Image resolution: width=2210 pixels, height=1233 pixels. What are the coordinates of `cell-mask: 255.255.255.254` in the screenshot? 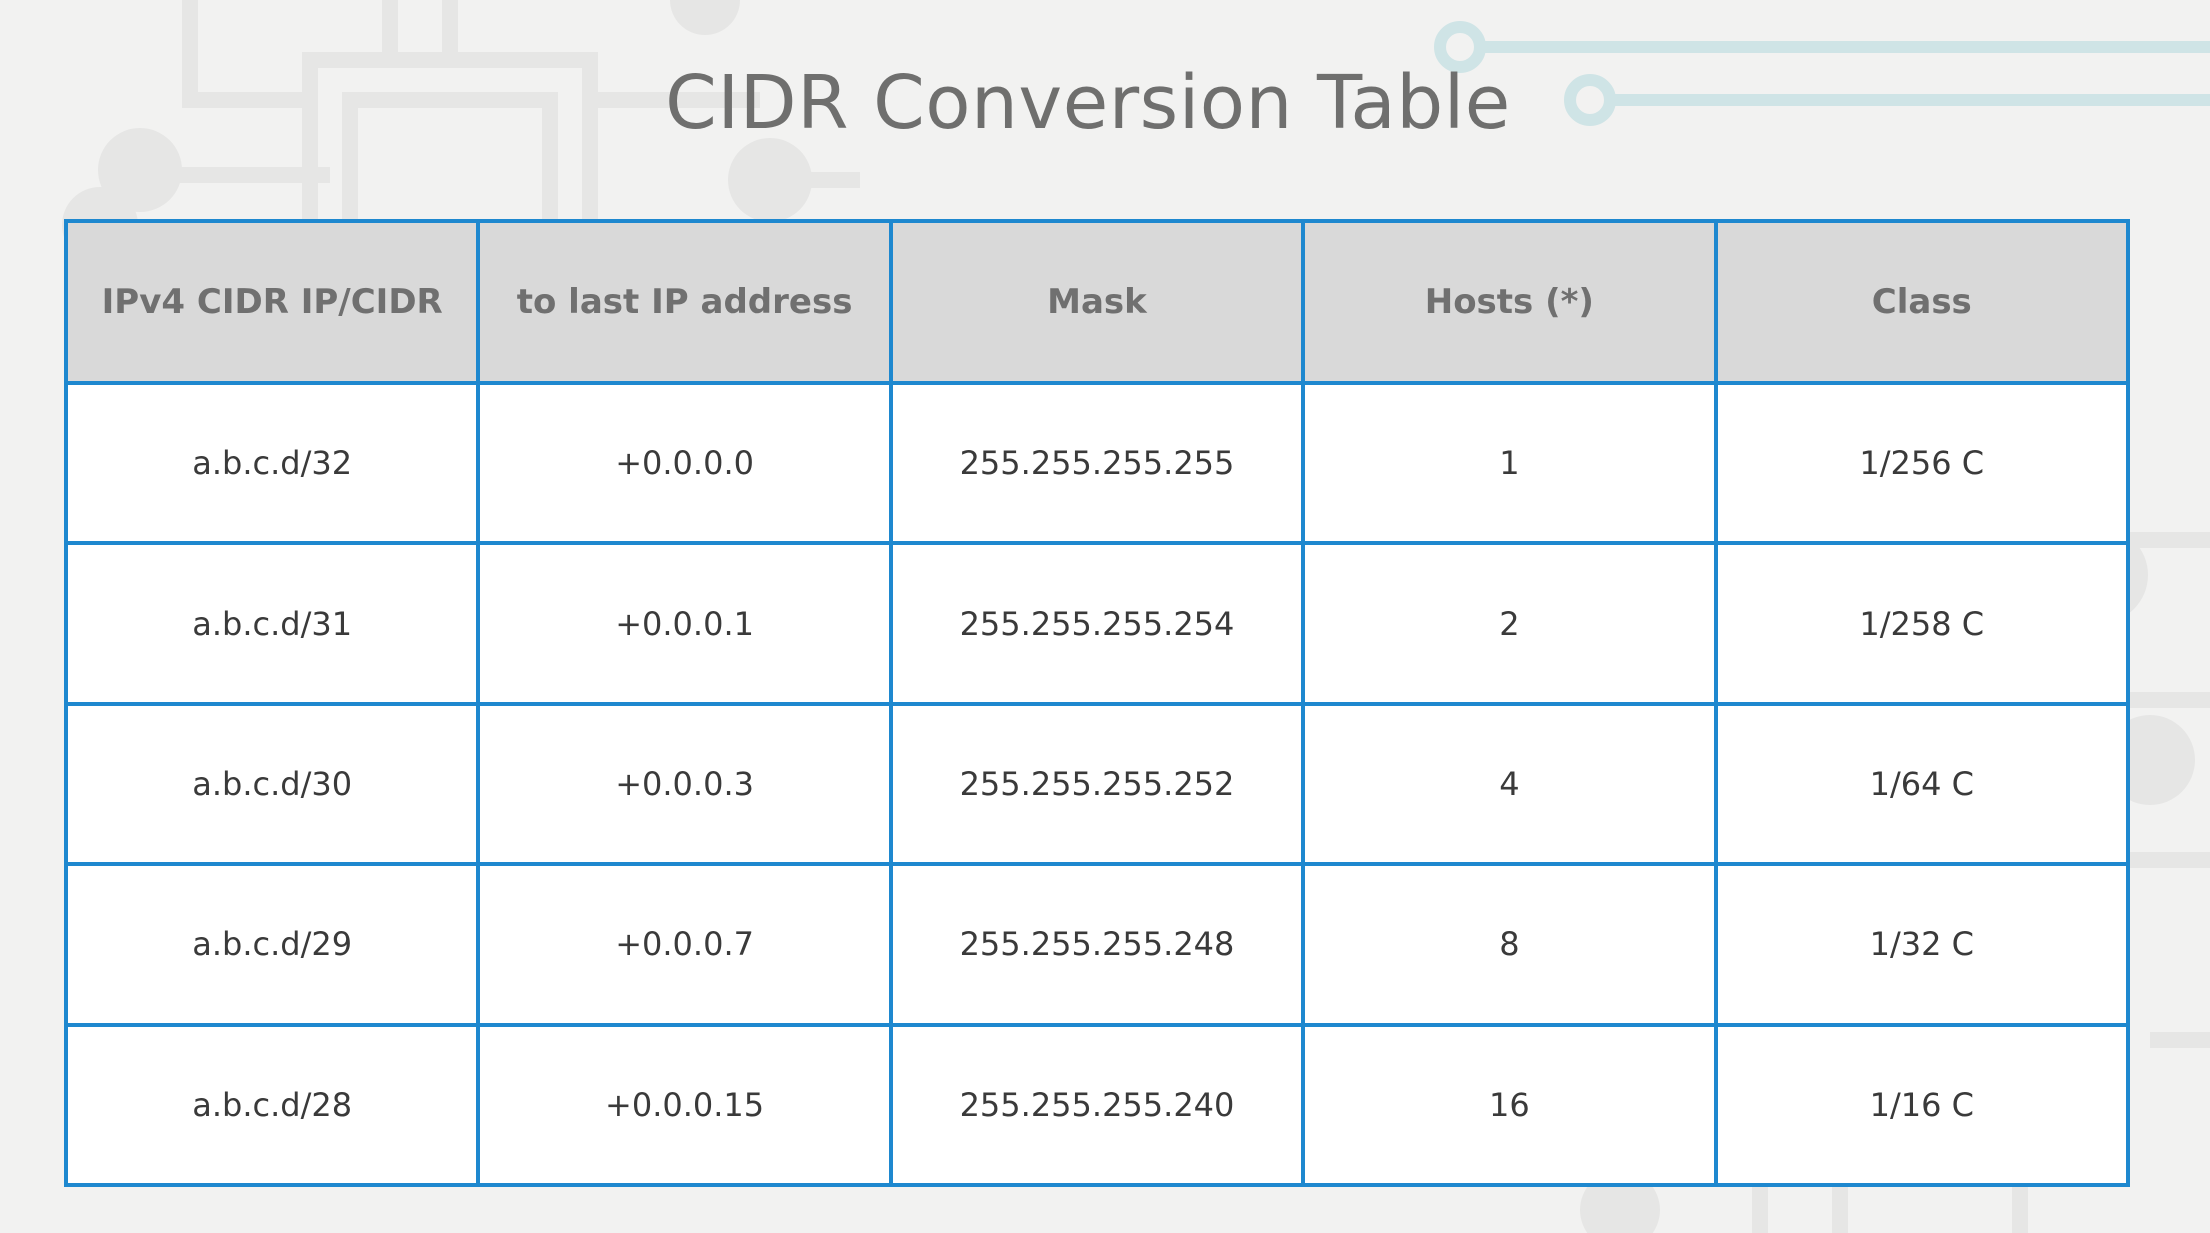 It's located at (1097, 623).